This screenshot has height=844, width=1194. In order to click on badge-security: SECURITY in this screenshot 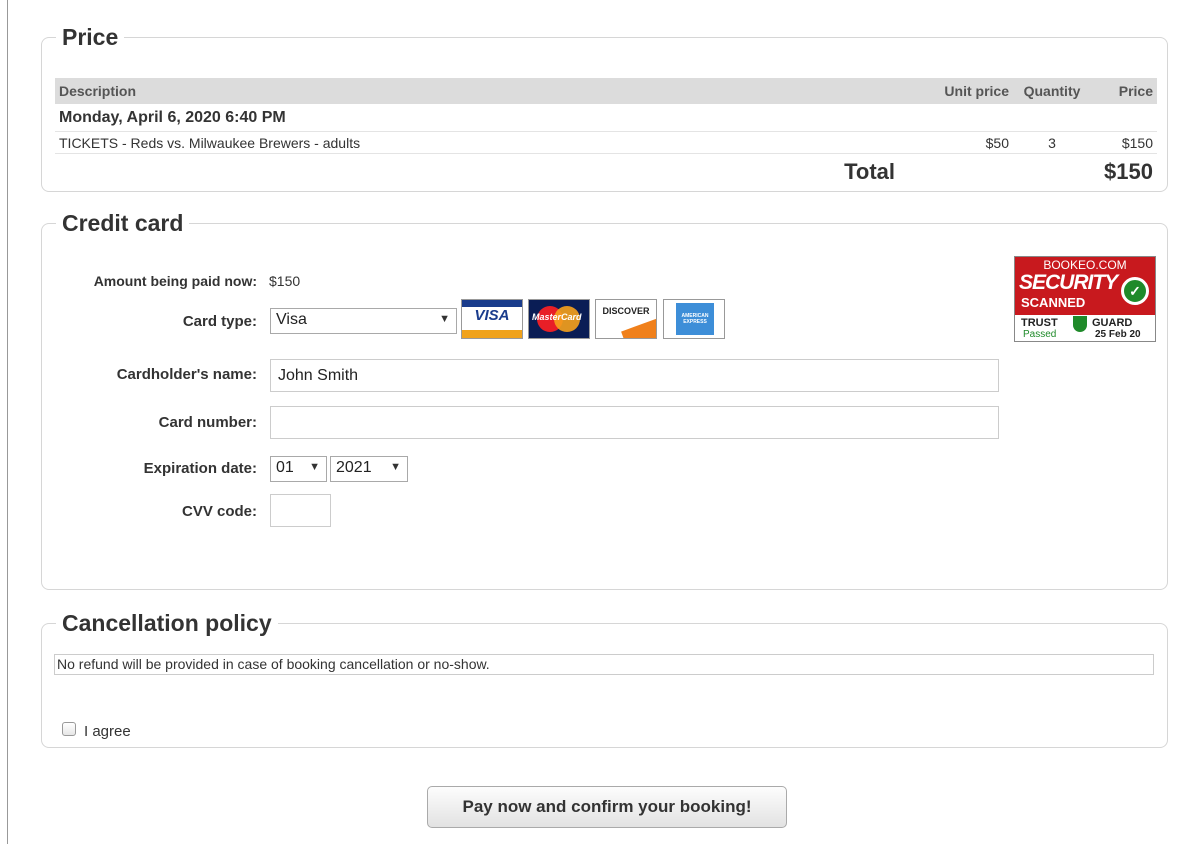, I will do `click(1068, 282)`.